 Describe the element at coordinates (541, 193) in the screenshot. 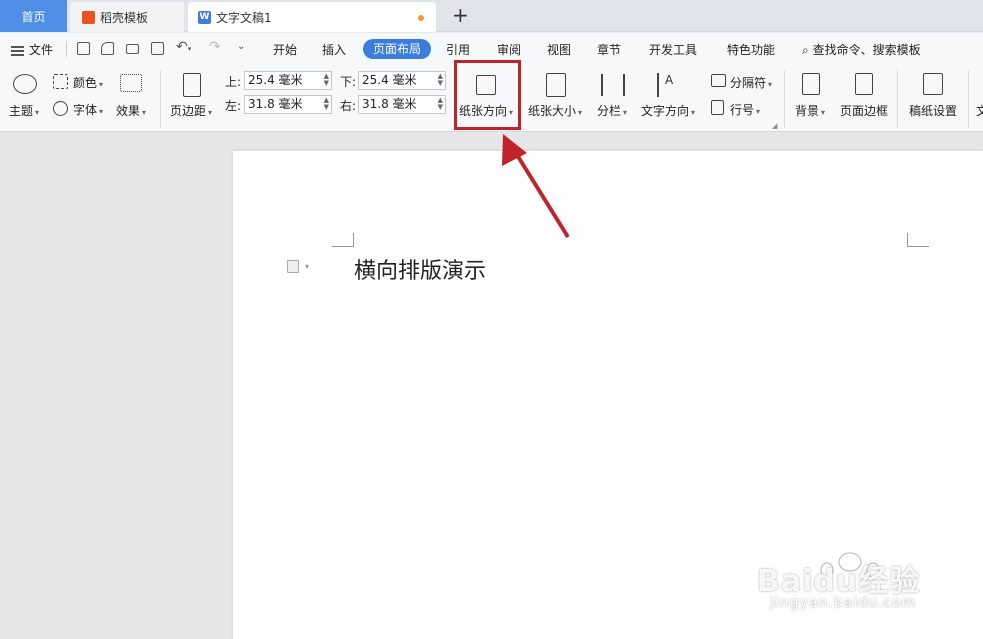

I see `arrow-shaft` at that location.